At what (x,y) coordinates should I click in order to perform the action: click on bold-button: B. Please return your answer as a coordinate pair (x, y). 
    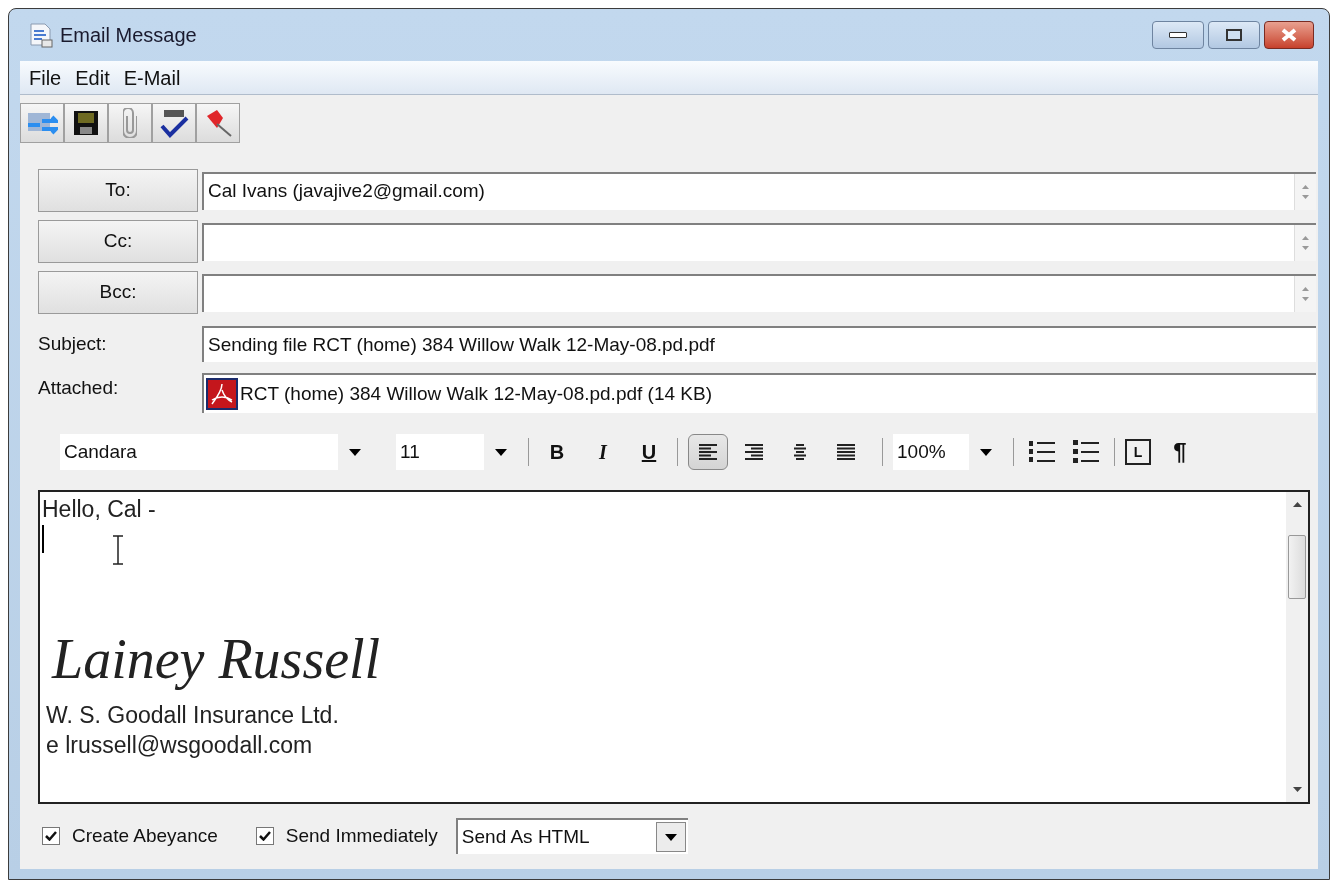
    Looking at the image, I should click on (557, 452).